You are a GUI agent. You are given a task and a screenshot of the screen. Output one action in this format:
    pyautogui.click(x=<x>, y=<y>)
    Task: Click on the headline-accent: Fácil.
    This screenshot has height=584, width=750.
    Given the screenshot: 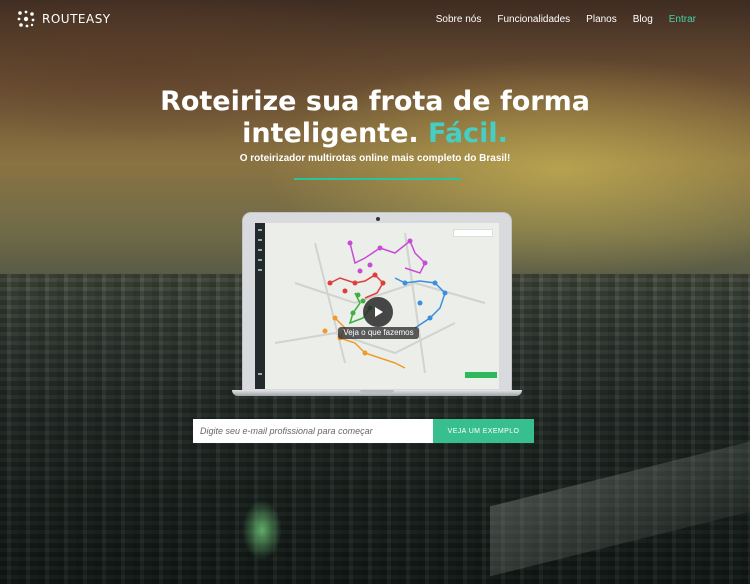 What is the action you would take?
    pyautogui.click(x=468, y=133)
    